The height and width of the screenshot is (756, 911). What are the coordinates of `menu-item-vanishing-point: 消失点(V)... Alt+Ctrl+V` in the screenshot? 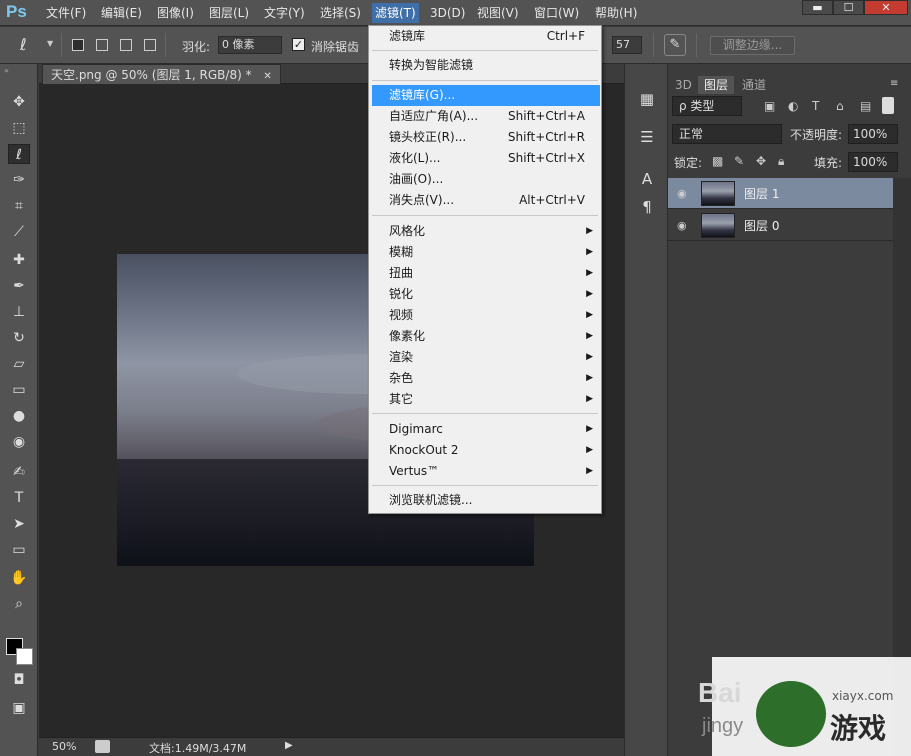 It's located at (485, 200).